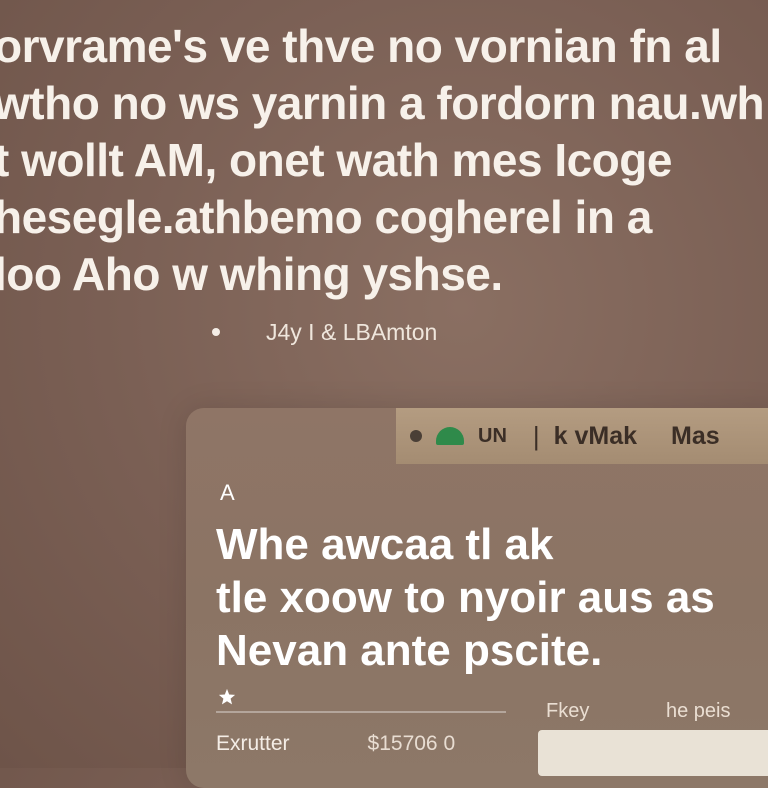  I want to click on export-row: Exrutter $15706 0, so click(335, 744).